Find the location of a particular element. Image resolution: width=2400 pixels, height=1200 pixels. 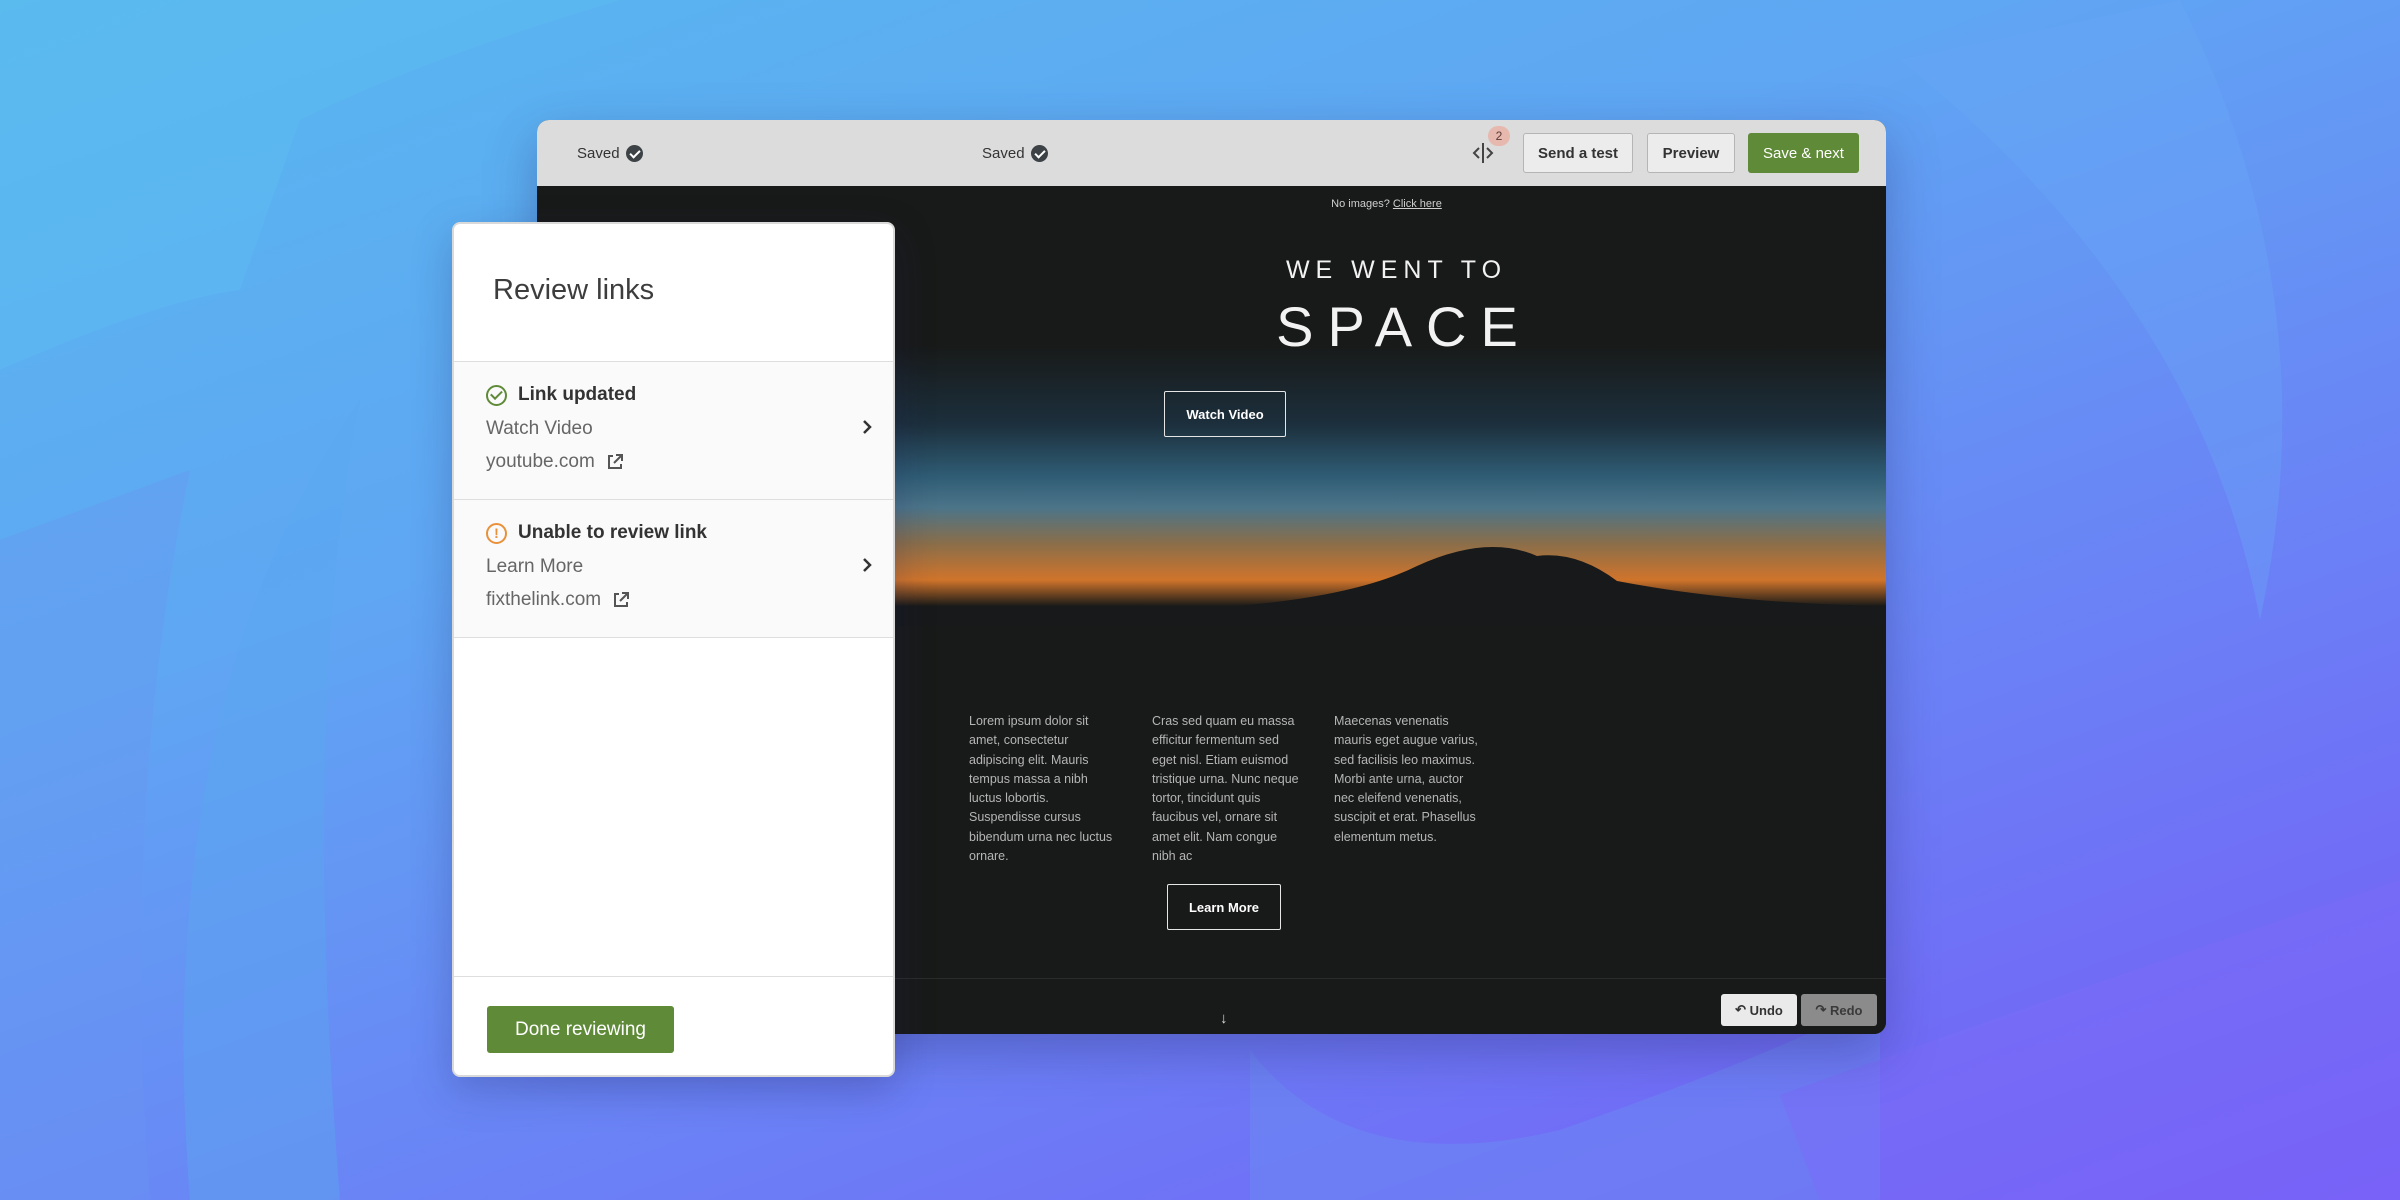

link-url: youtube.com is located at coordinates (555, 462).